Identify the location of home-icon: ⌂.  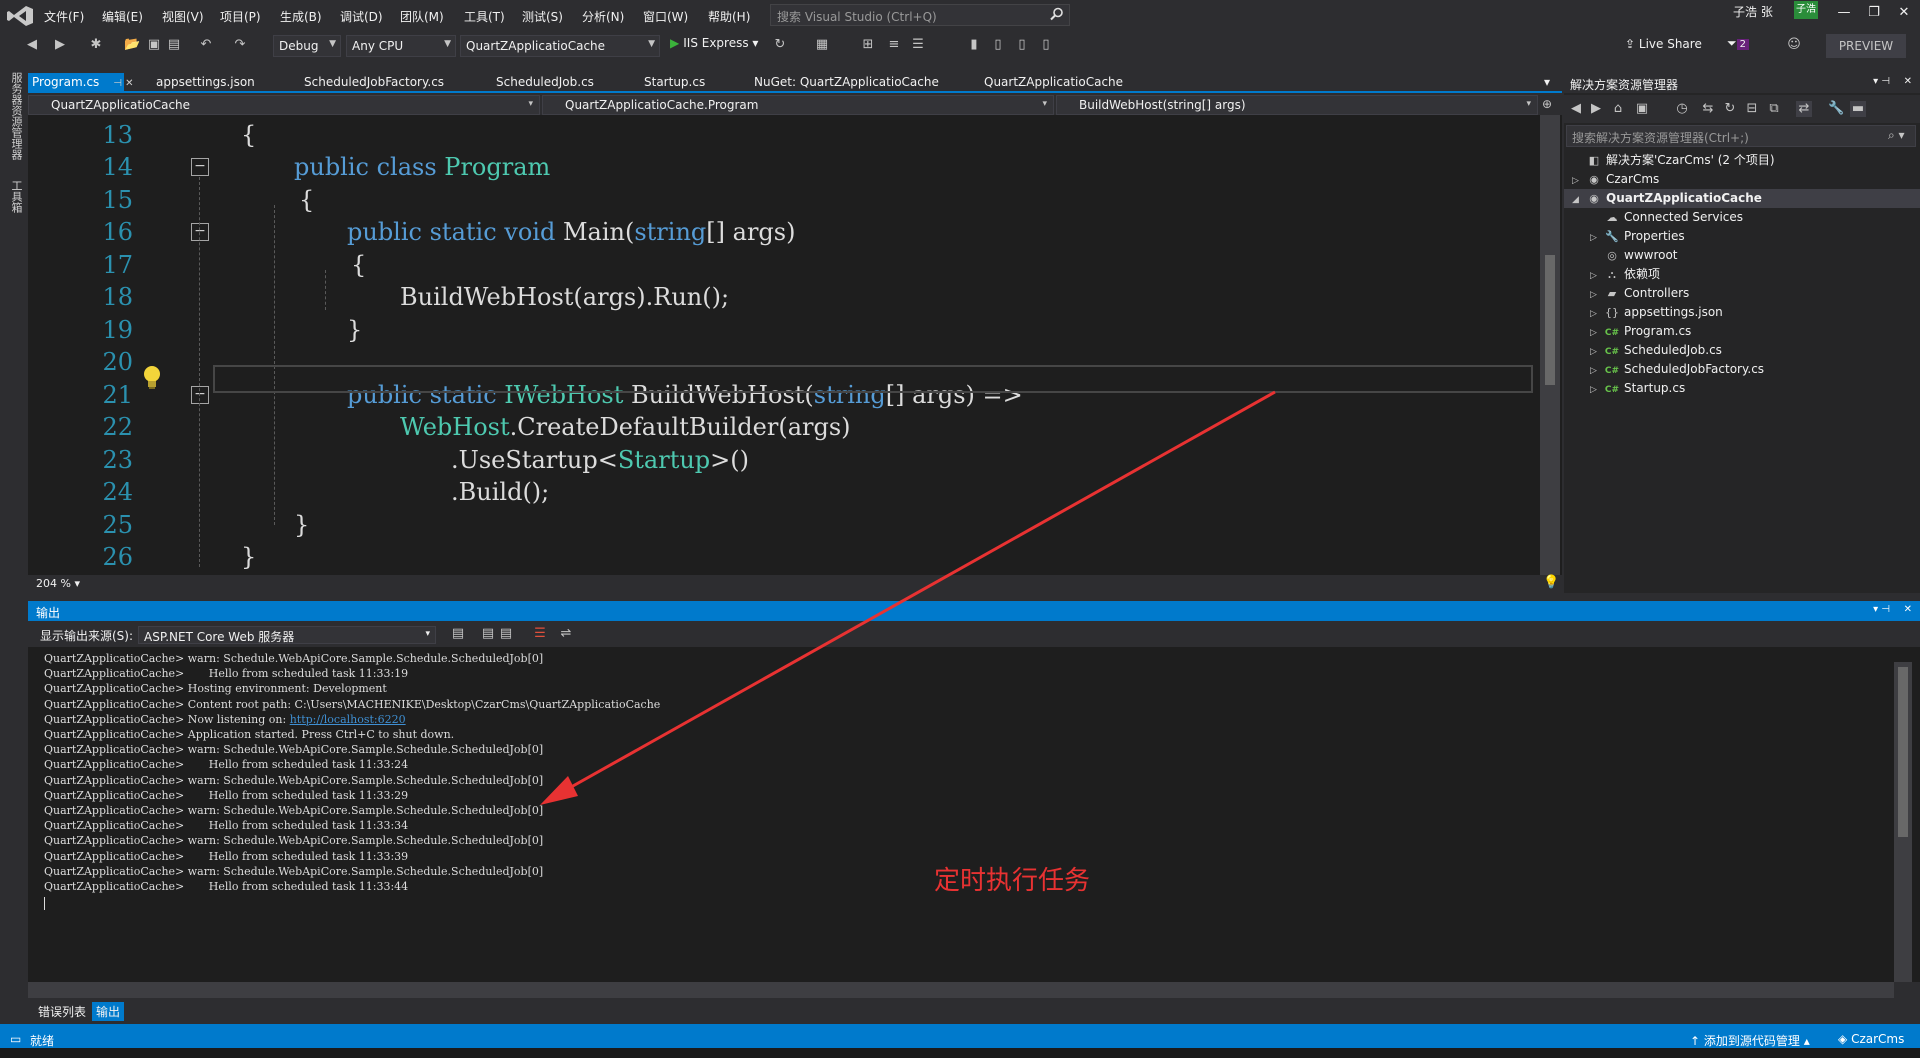
(1618, 109).